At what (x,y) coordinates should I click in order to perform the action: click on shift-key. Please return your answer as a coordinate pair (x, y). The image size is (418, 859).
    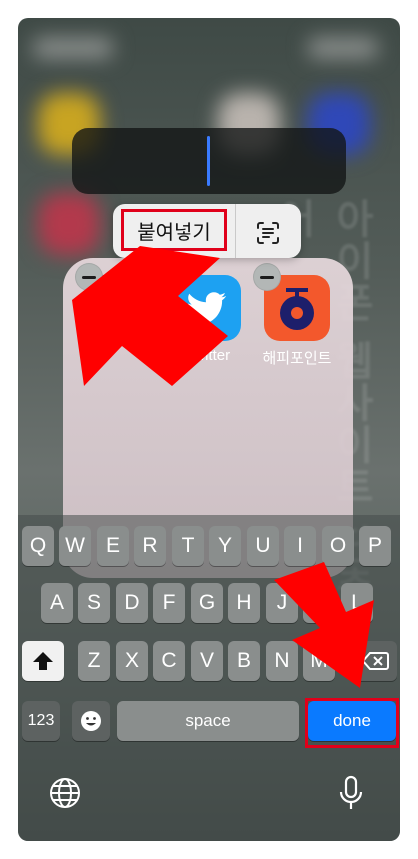
    Looking at the image, I should click on (43, 661).